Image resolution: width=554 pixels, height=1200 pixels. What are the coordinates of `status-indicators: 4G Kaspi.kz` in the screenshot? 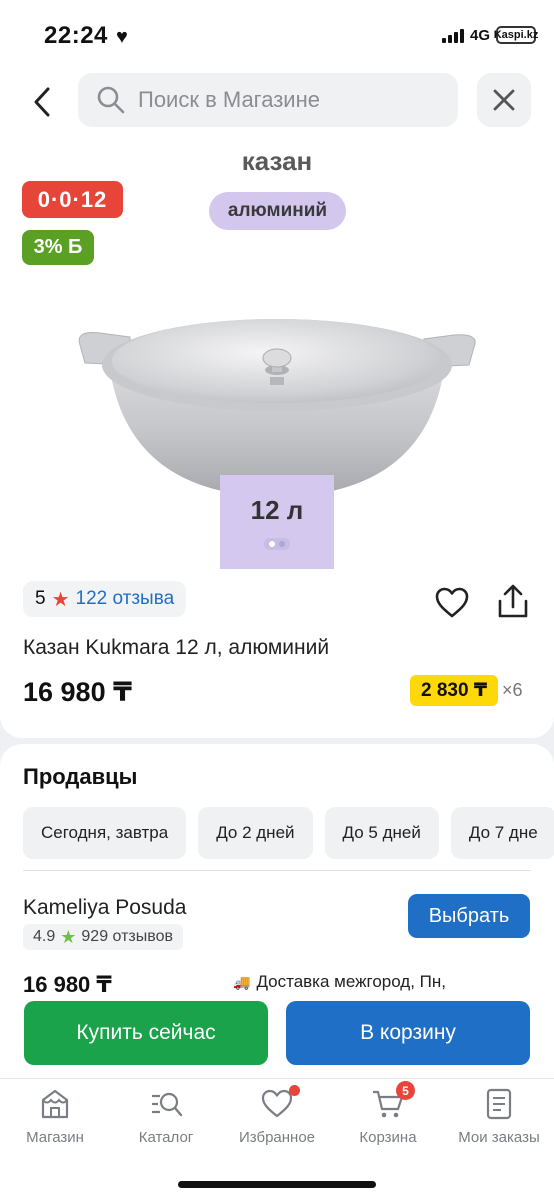 It's located at (490, 35).